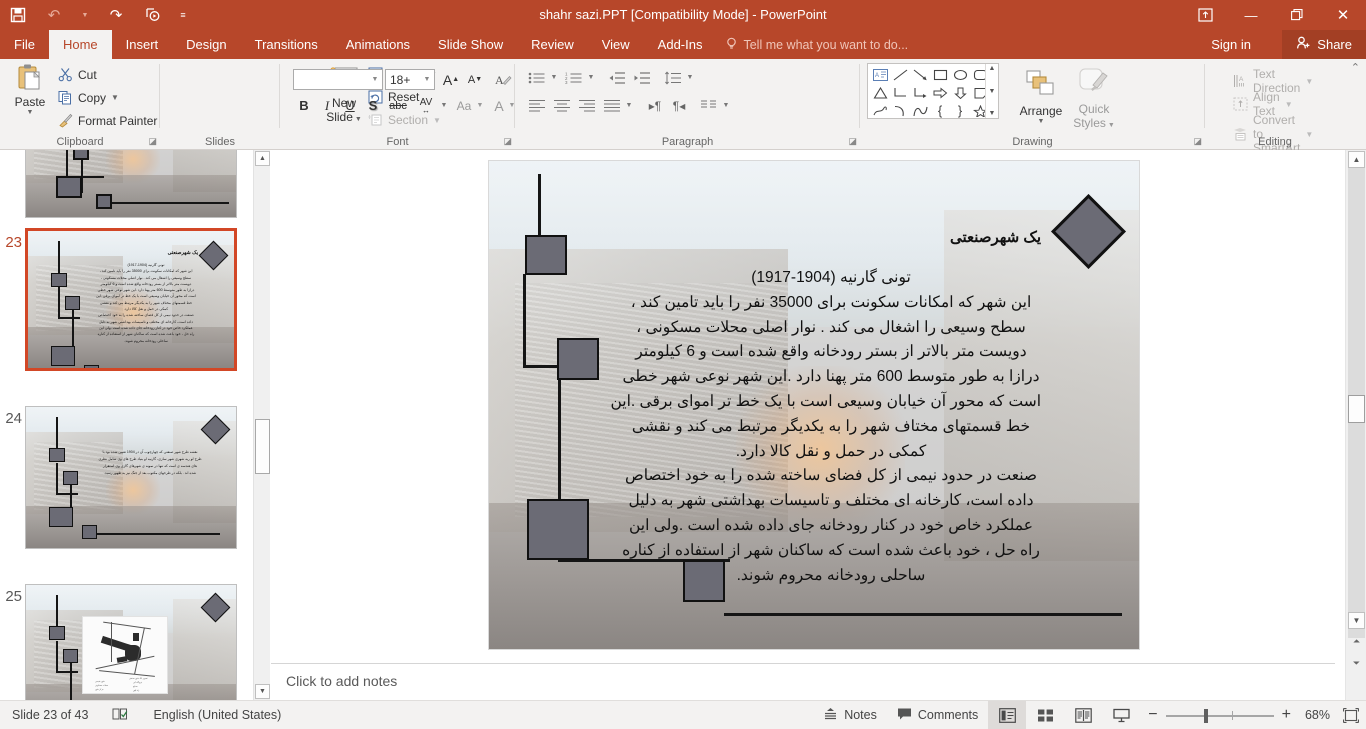 This screenshot has width=1366, height=729. I want to click on start-presentation-icon, so click(152, 15).